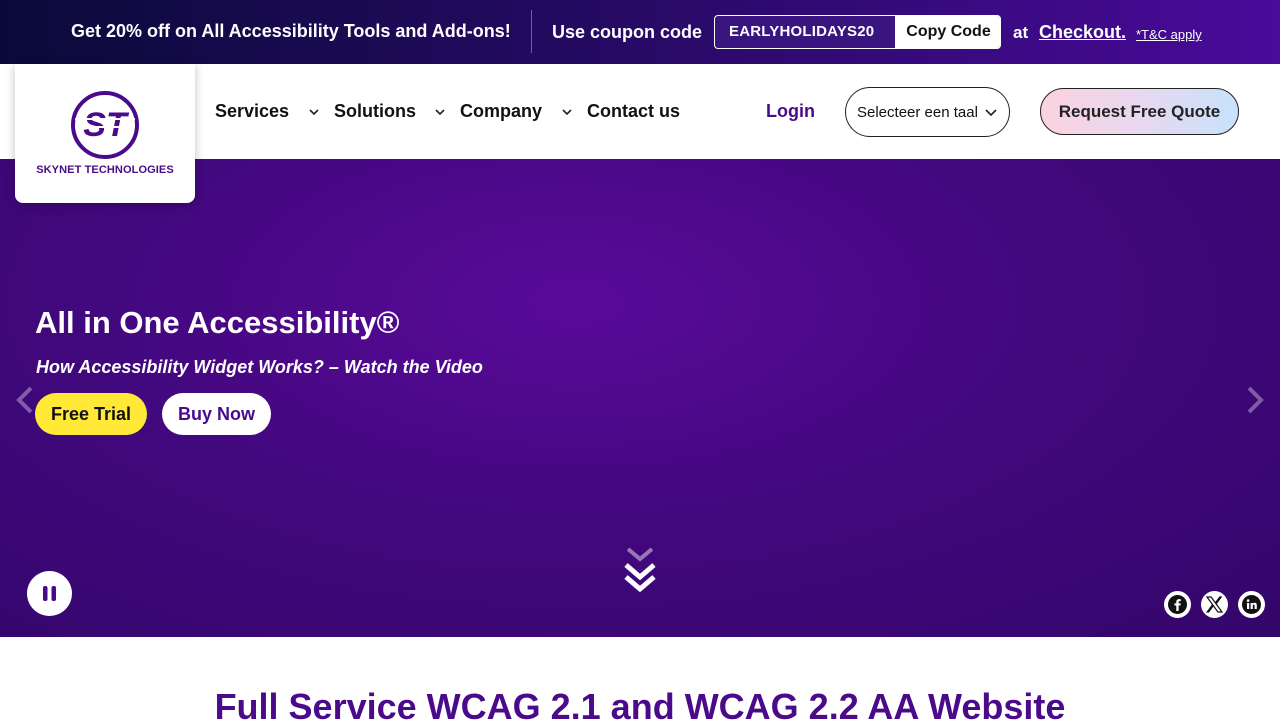  What do you see at coordinates (1255, 400) in the screenshot?
I see `arrow-right-icon` at bounding box center [1255, 400].